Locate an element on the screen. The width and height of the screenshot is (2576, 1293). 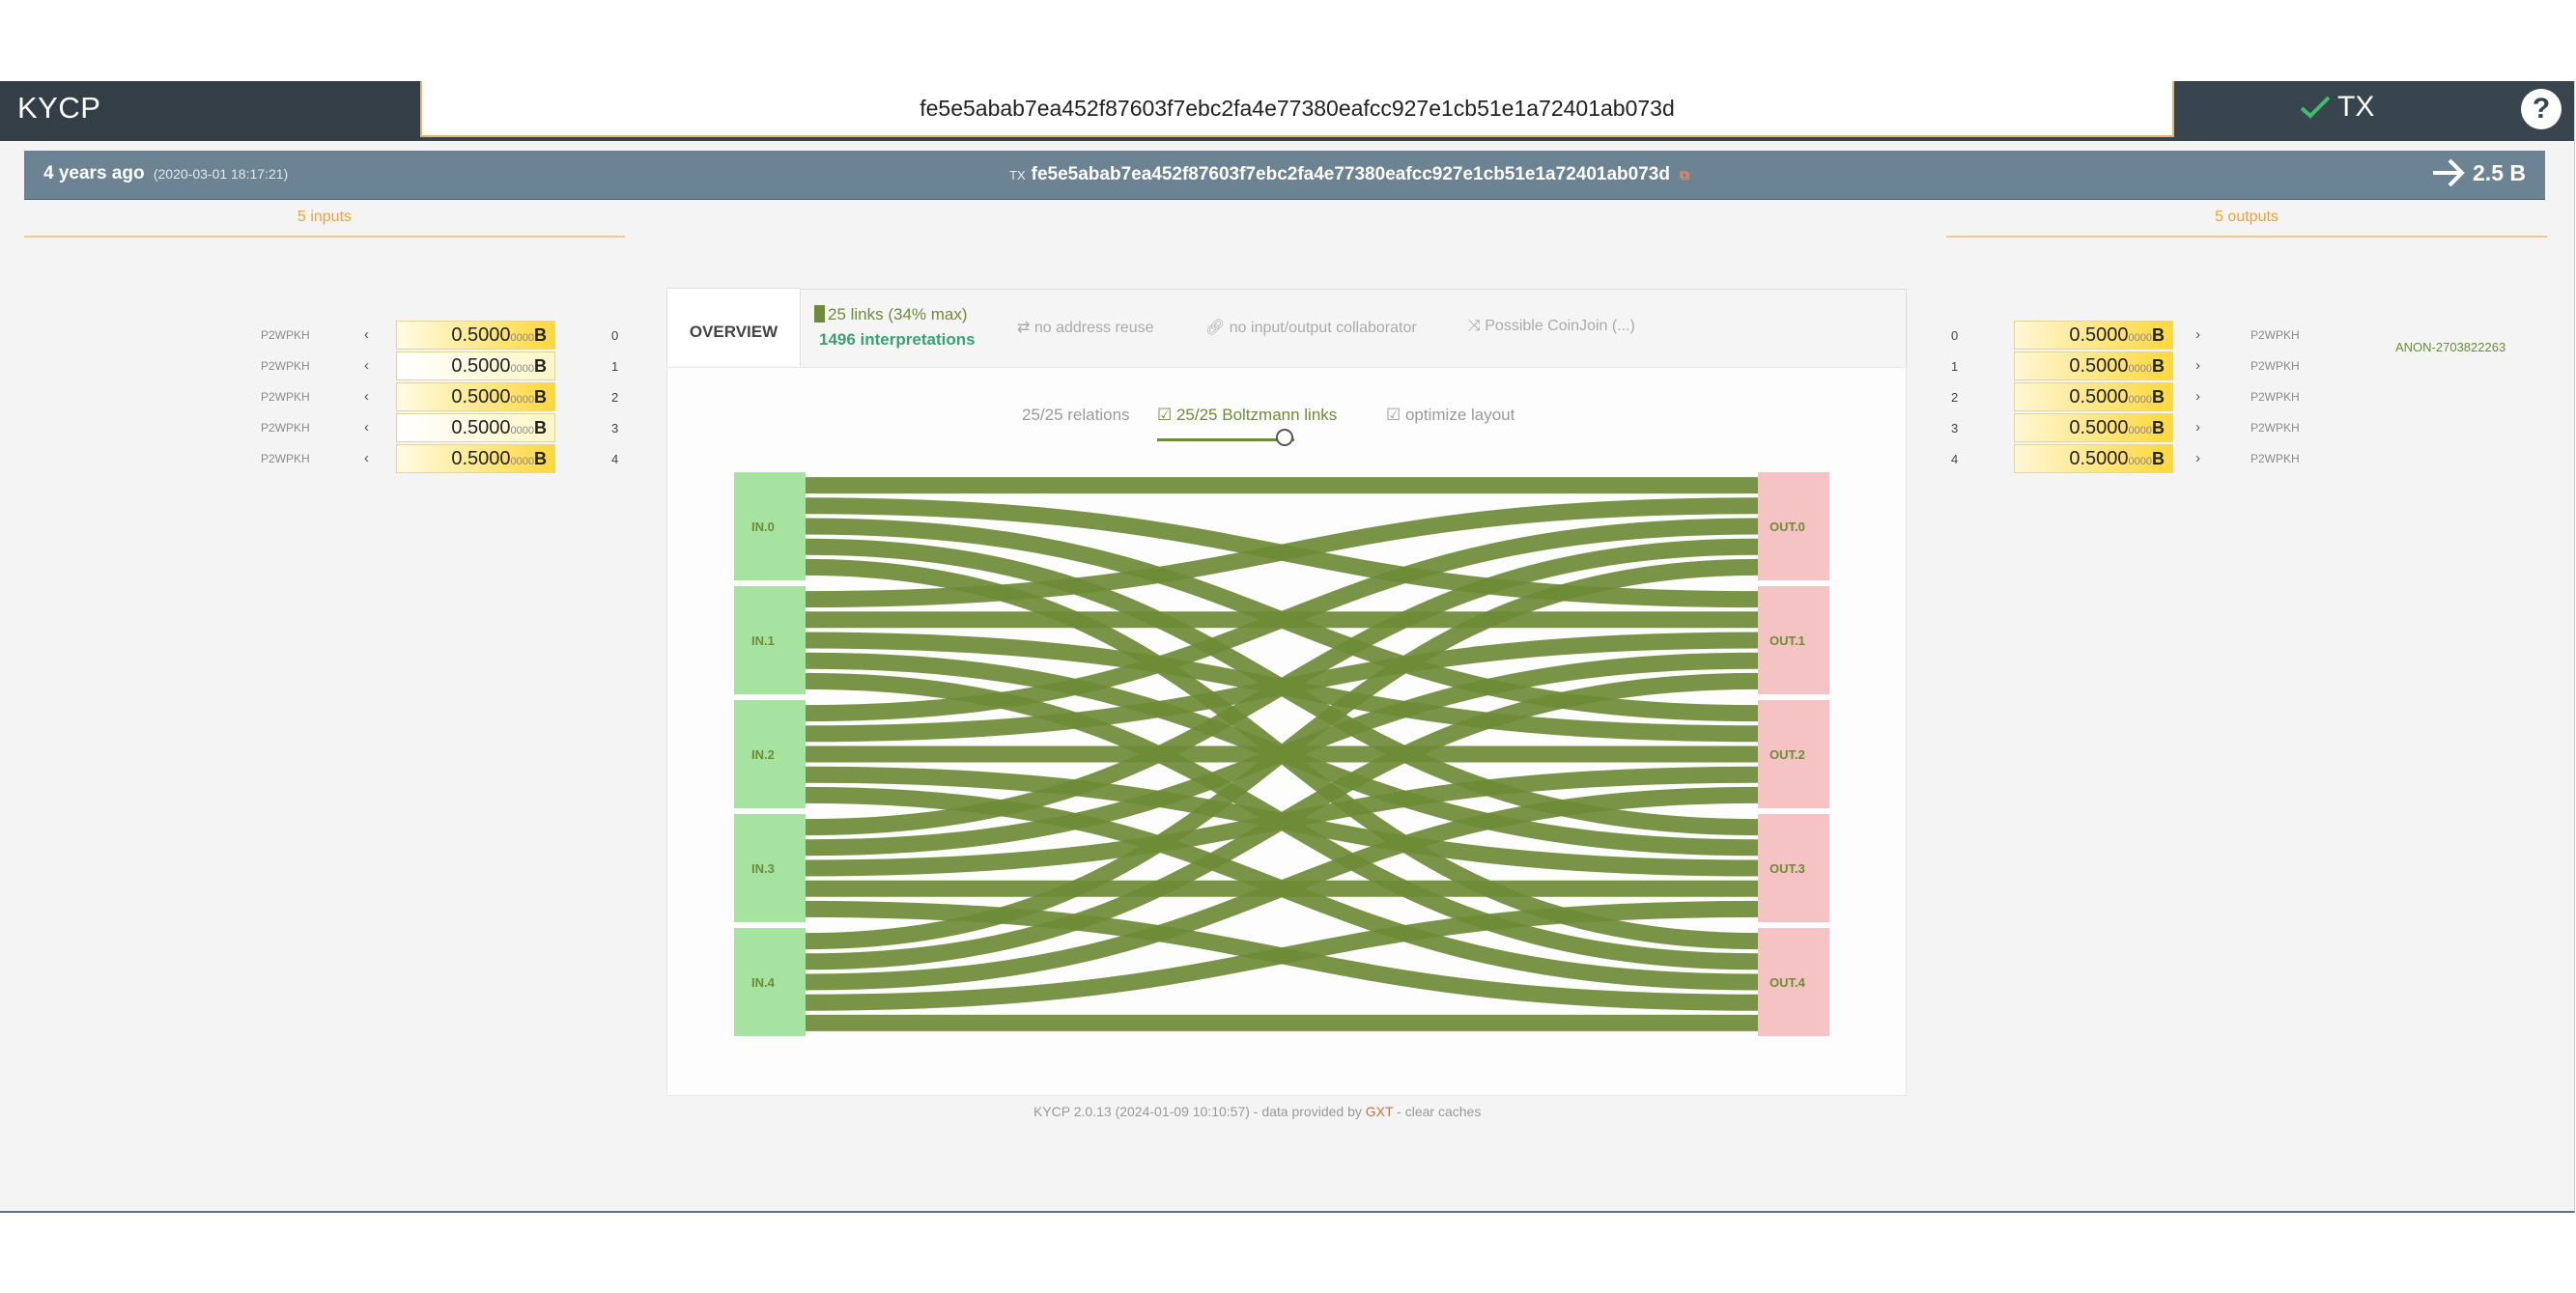
output-index: 1 is located at coordinates (1955, 366).